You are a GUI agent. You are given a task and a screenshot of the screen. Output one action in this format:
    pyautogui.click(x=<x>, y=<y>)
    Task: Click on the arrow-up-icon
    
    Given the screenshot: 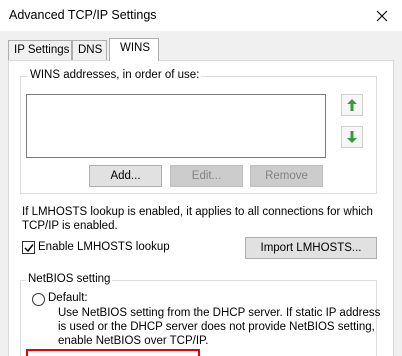 What is the action you would take?
    pyautogui.click(x=352, y=105)
    